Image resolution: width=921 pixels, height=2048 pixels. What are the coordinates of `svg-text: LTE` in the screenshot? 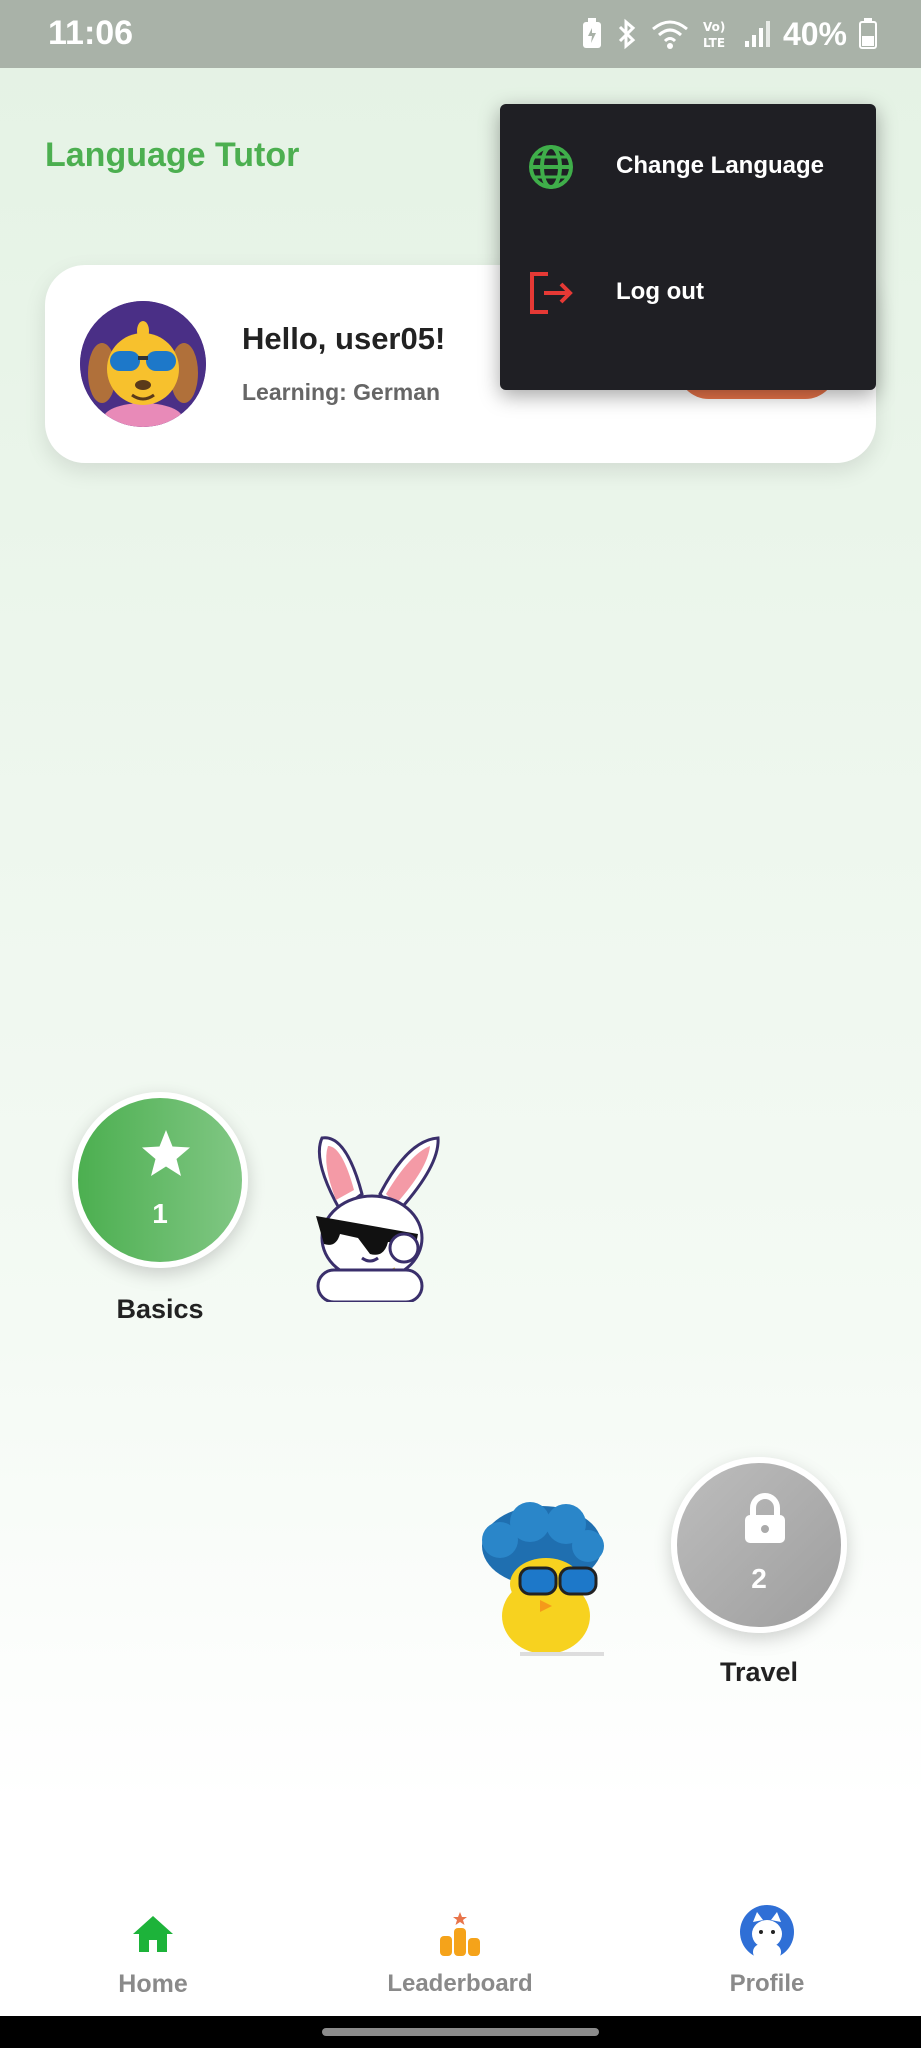 It's located at (714, 43).